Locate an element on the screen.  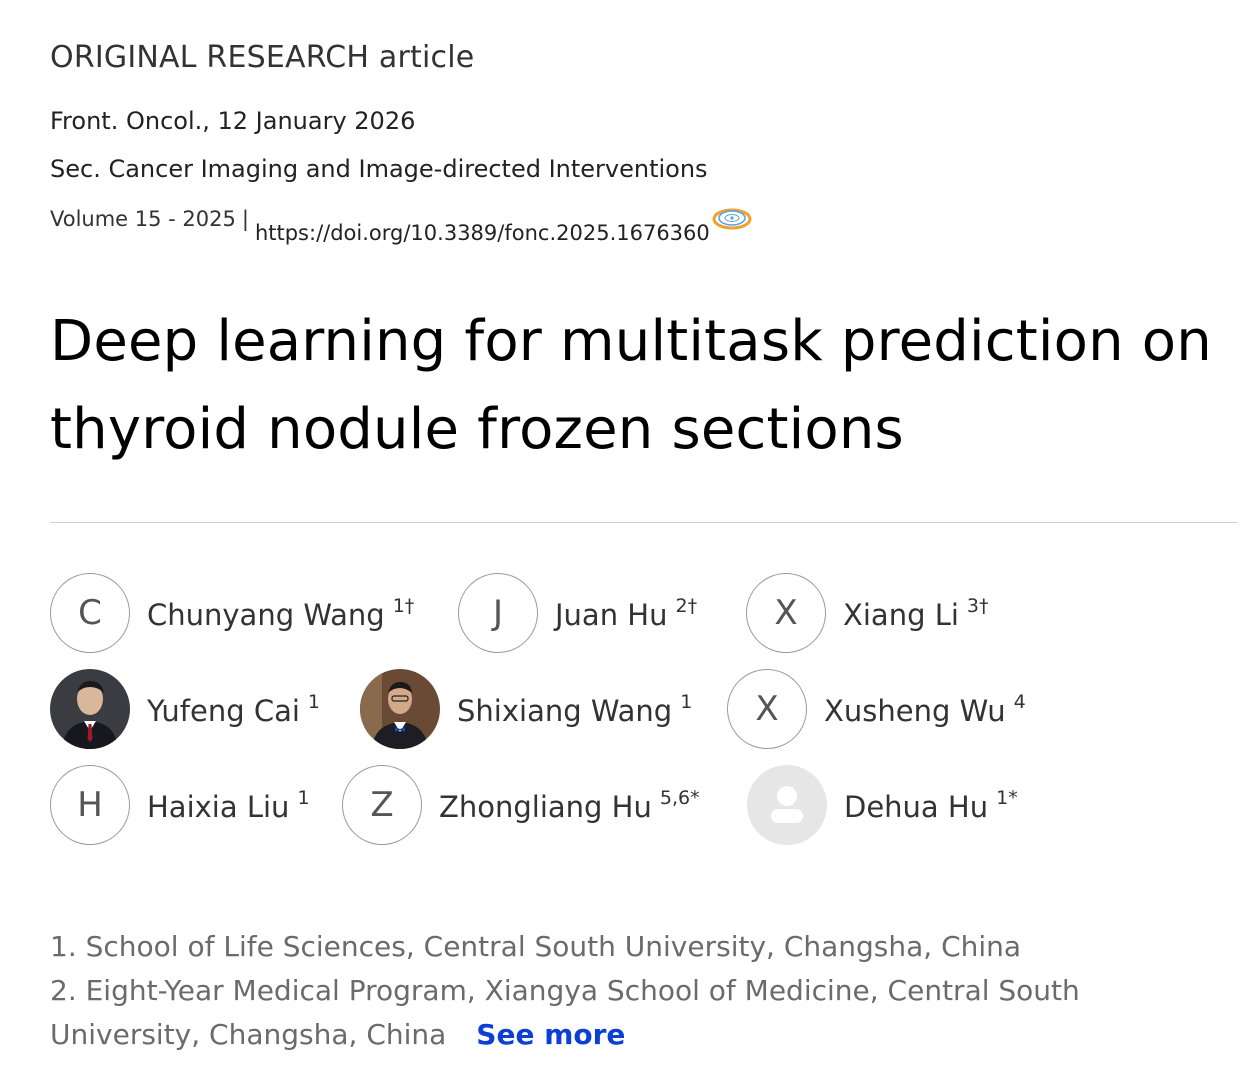
author-affiliation-marker: 1* is located at coordinates (1007, 797).